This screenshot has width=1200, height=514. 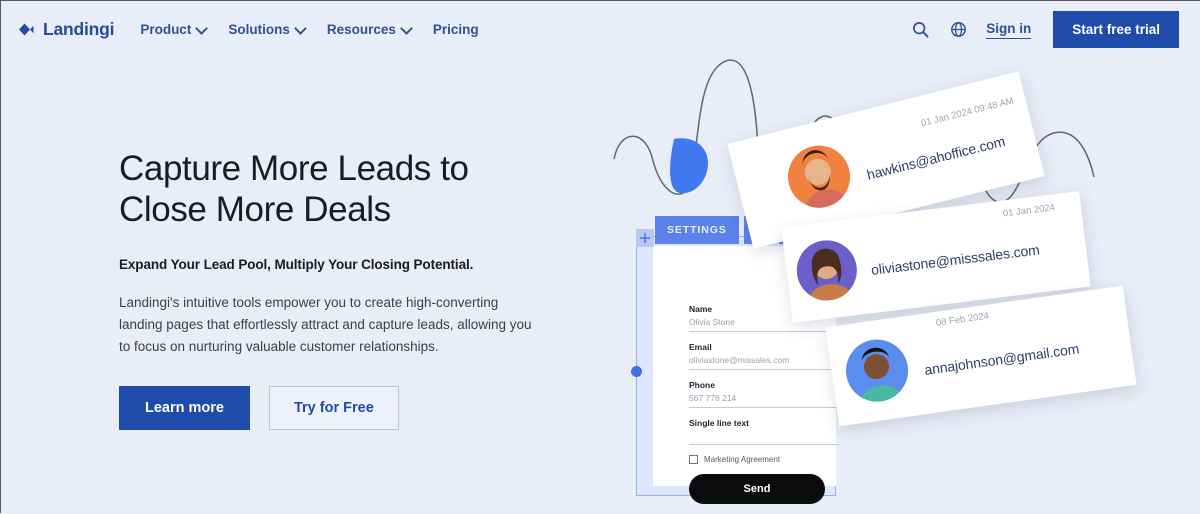 I want to click on lead-email: oliviastone@misssales.com, so click(x=955, y=259).